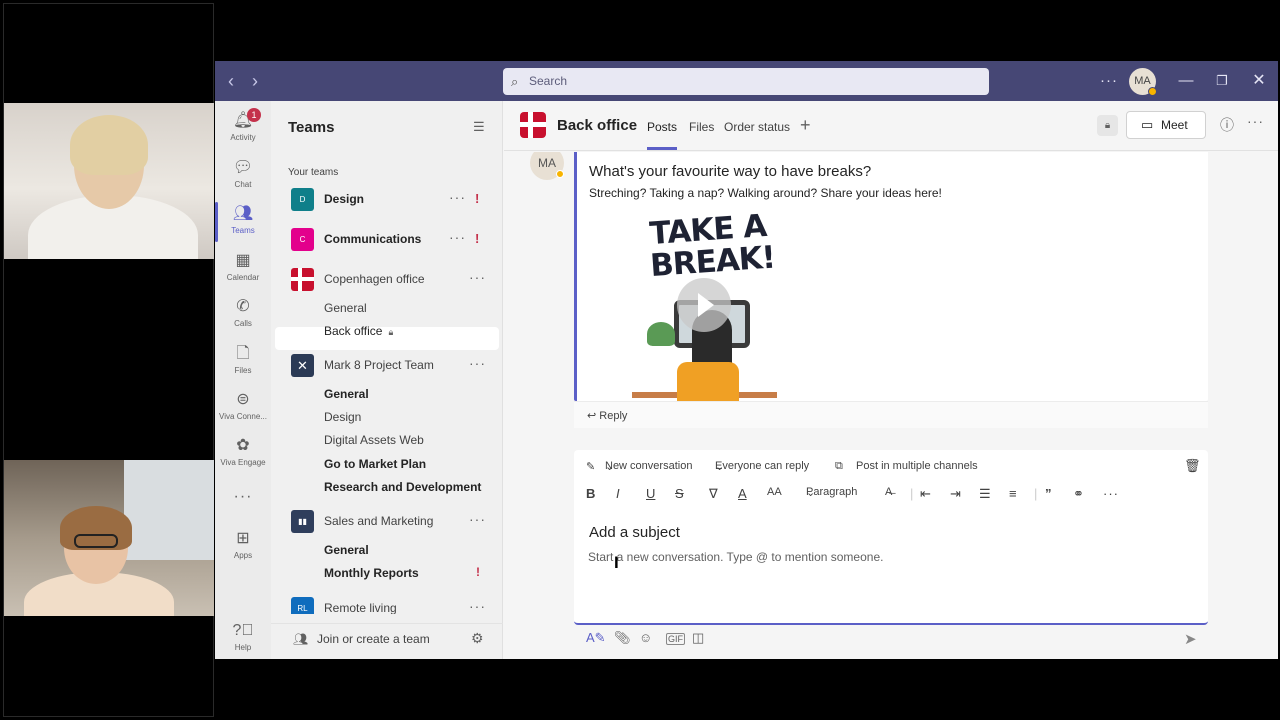 The image size is (1280, 720). What do you see at coordinates (1192, 466) in the screenshot?
I see `trash-icon: 🗑︎` at bounding box center [1192, 466].